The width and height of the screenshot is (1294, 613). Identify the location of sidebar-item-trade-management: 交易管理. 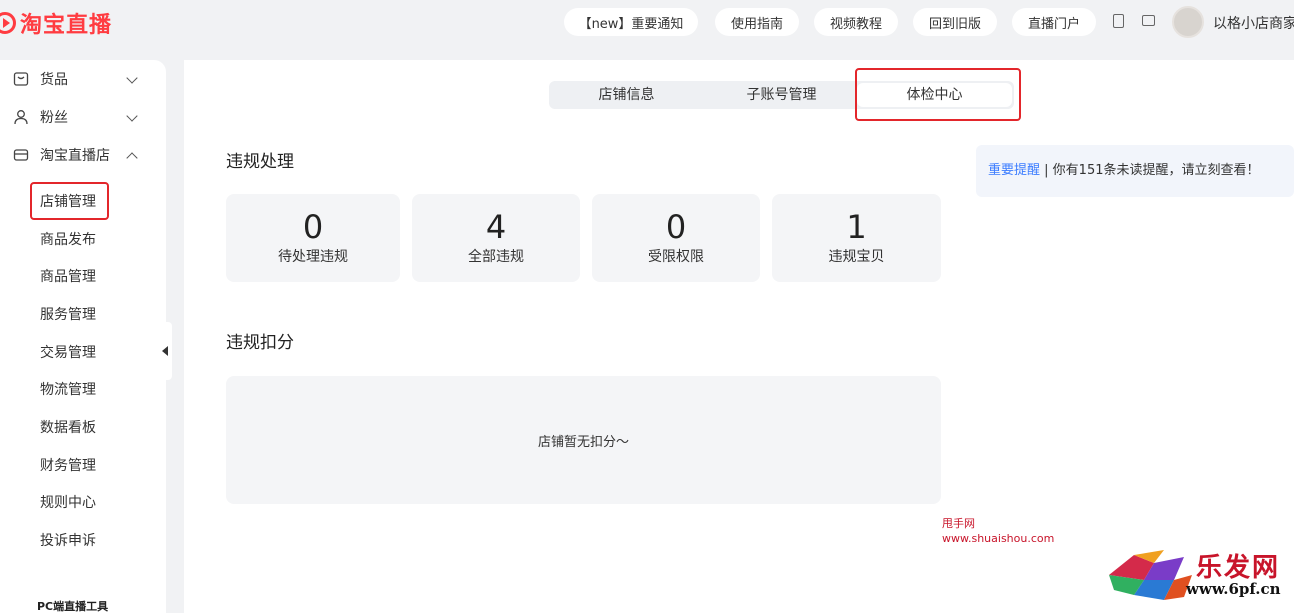
(68, 353).